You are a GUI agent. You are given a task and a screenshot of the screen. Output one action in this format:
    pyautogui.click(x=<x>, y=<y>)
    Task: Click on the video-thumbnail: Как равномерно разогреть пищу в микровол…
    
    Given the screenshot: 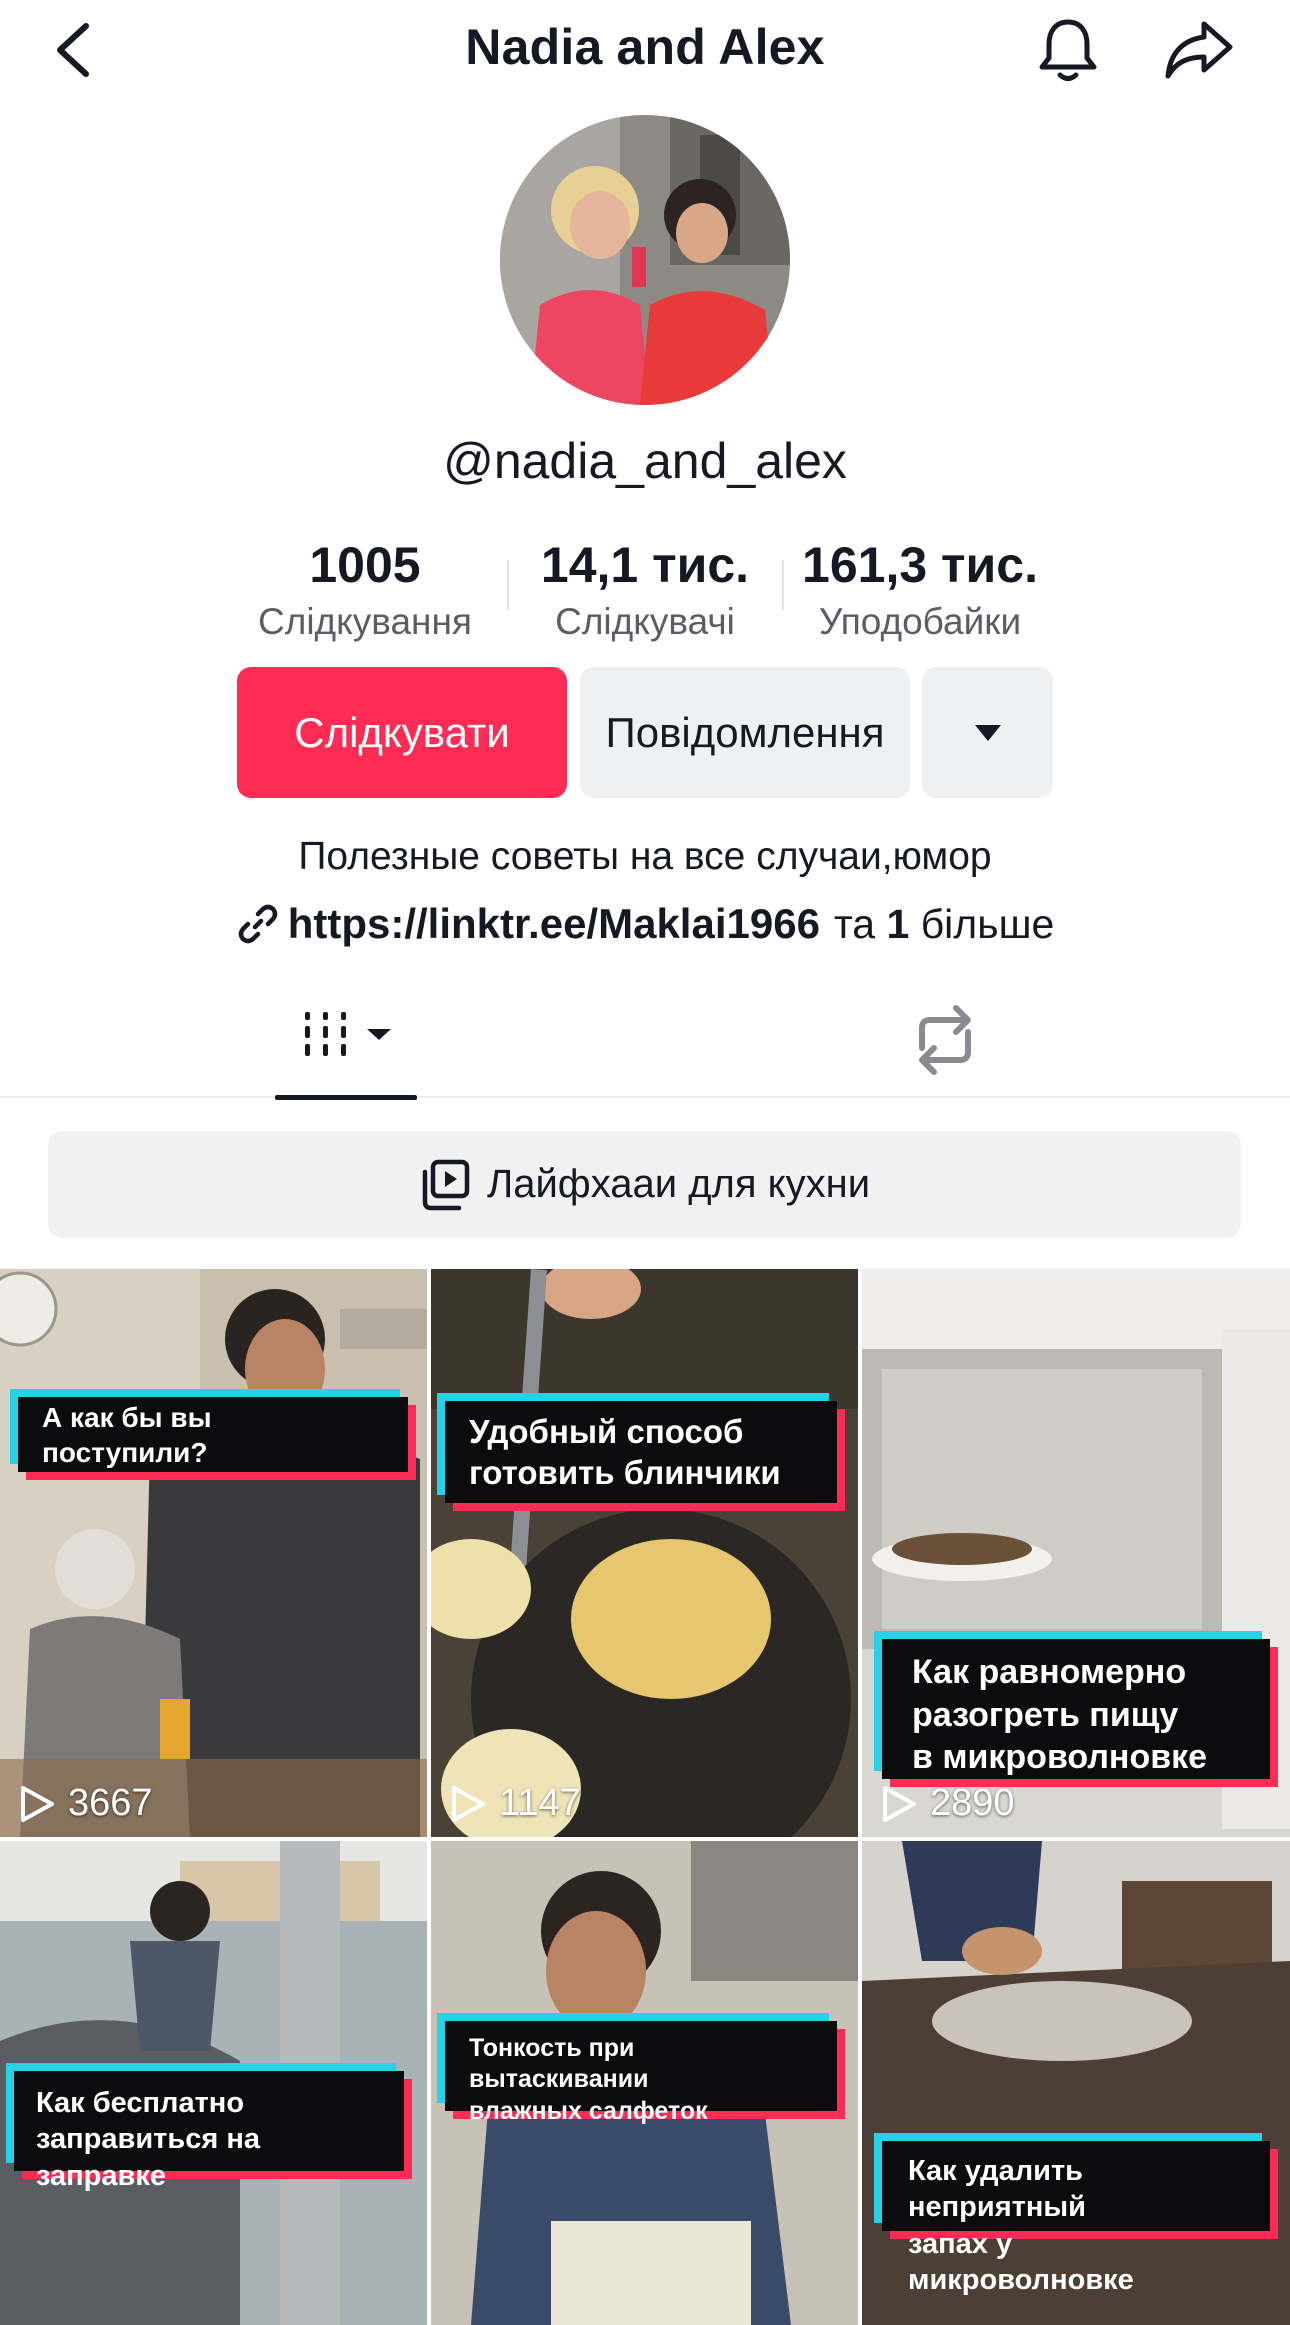 What is the action you would take?
    pyautogui.click(x=1076, y=1553)
    